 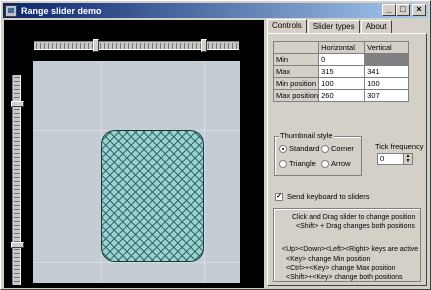 What do you see at coordinates (419, 10) in the screenshot?
I see `close-button: ×` at bounding box center [419, 10].